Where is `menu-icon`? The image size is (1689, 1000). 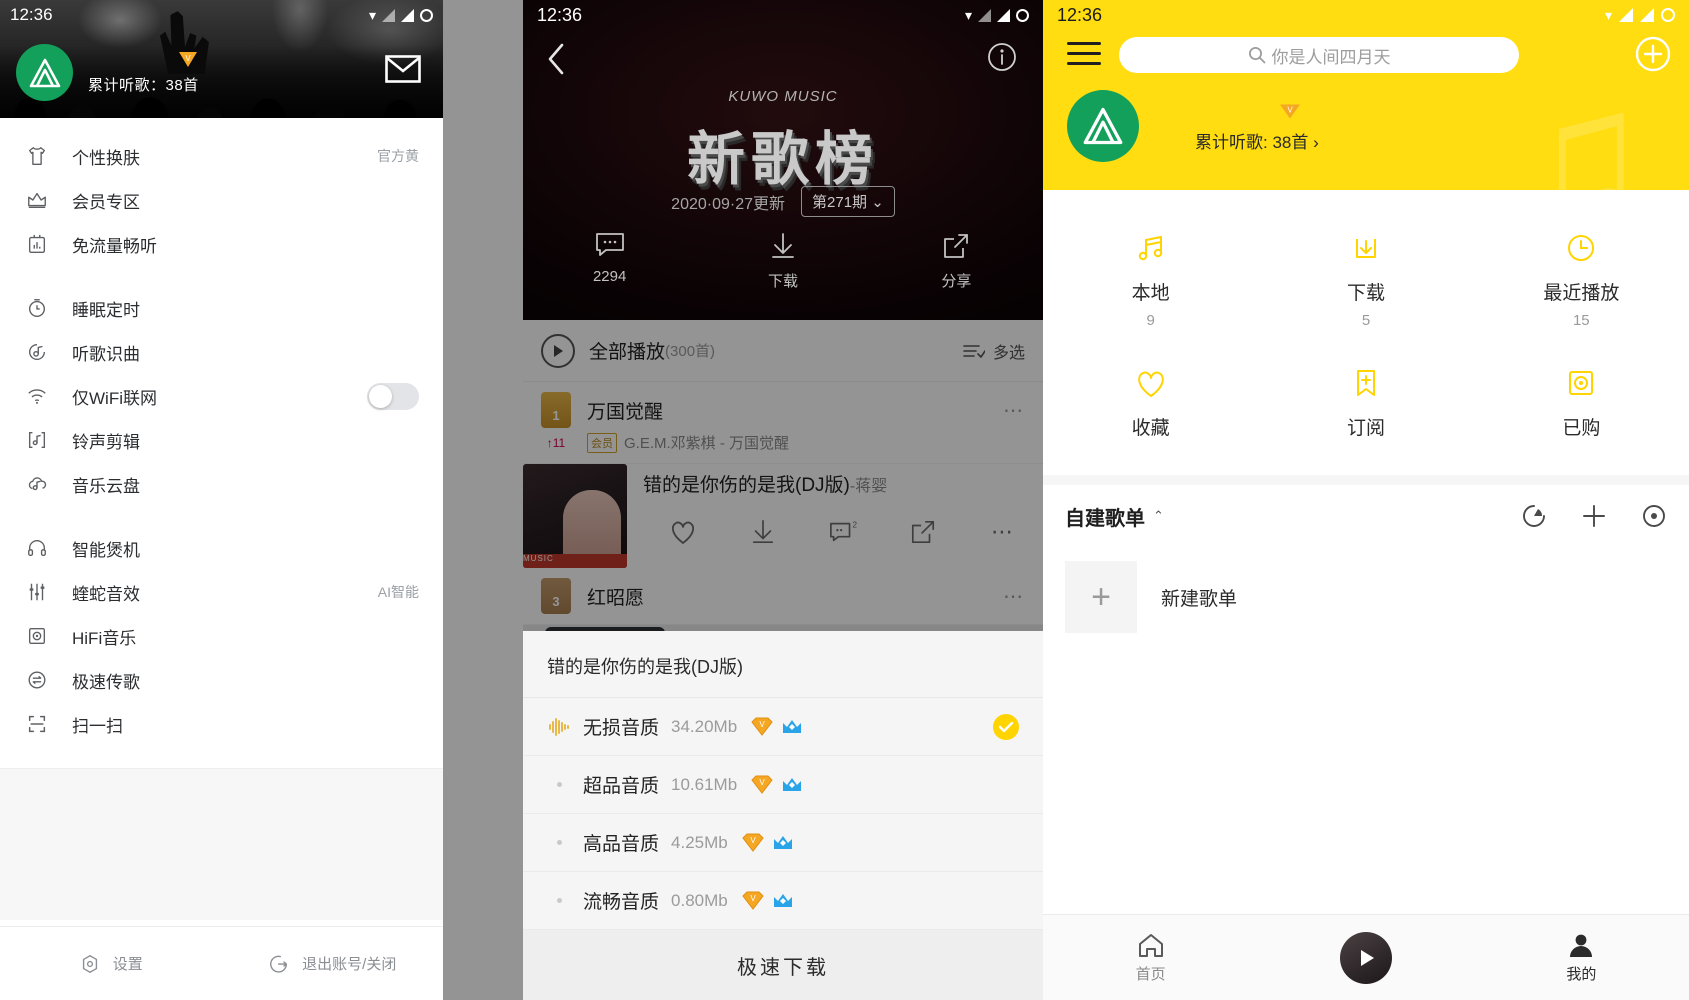 menu-icon is located at coordinates (1084, 53).